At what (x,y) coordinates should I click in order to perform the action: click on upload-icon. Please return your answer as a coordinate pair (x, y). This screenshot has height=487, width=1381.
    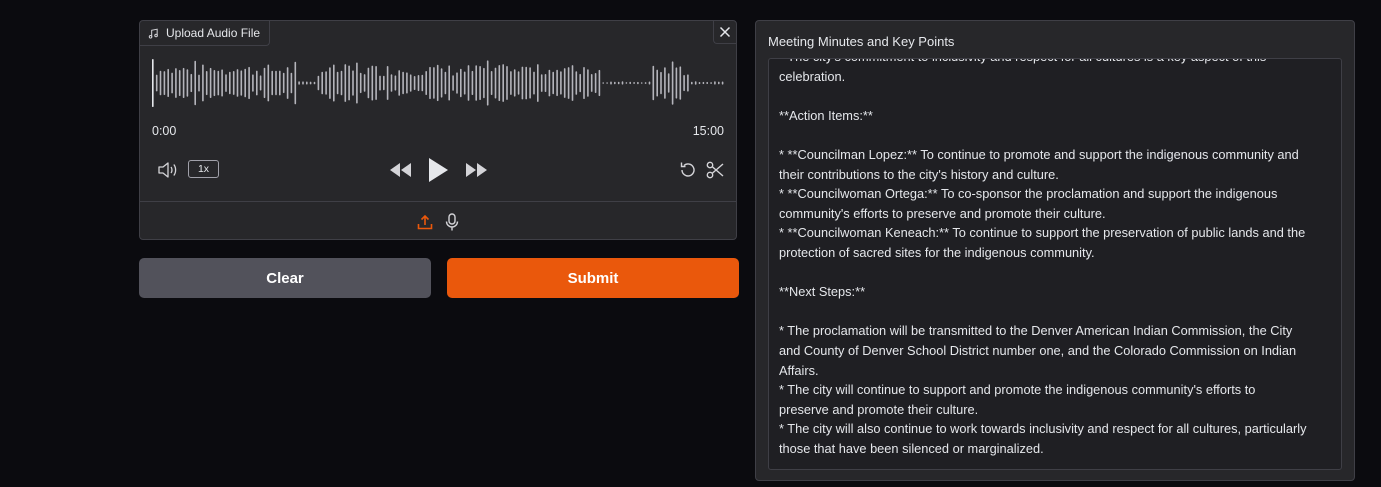
    Looking at the image, I should click on (425, 222).